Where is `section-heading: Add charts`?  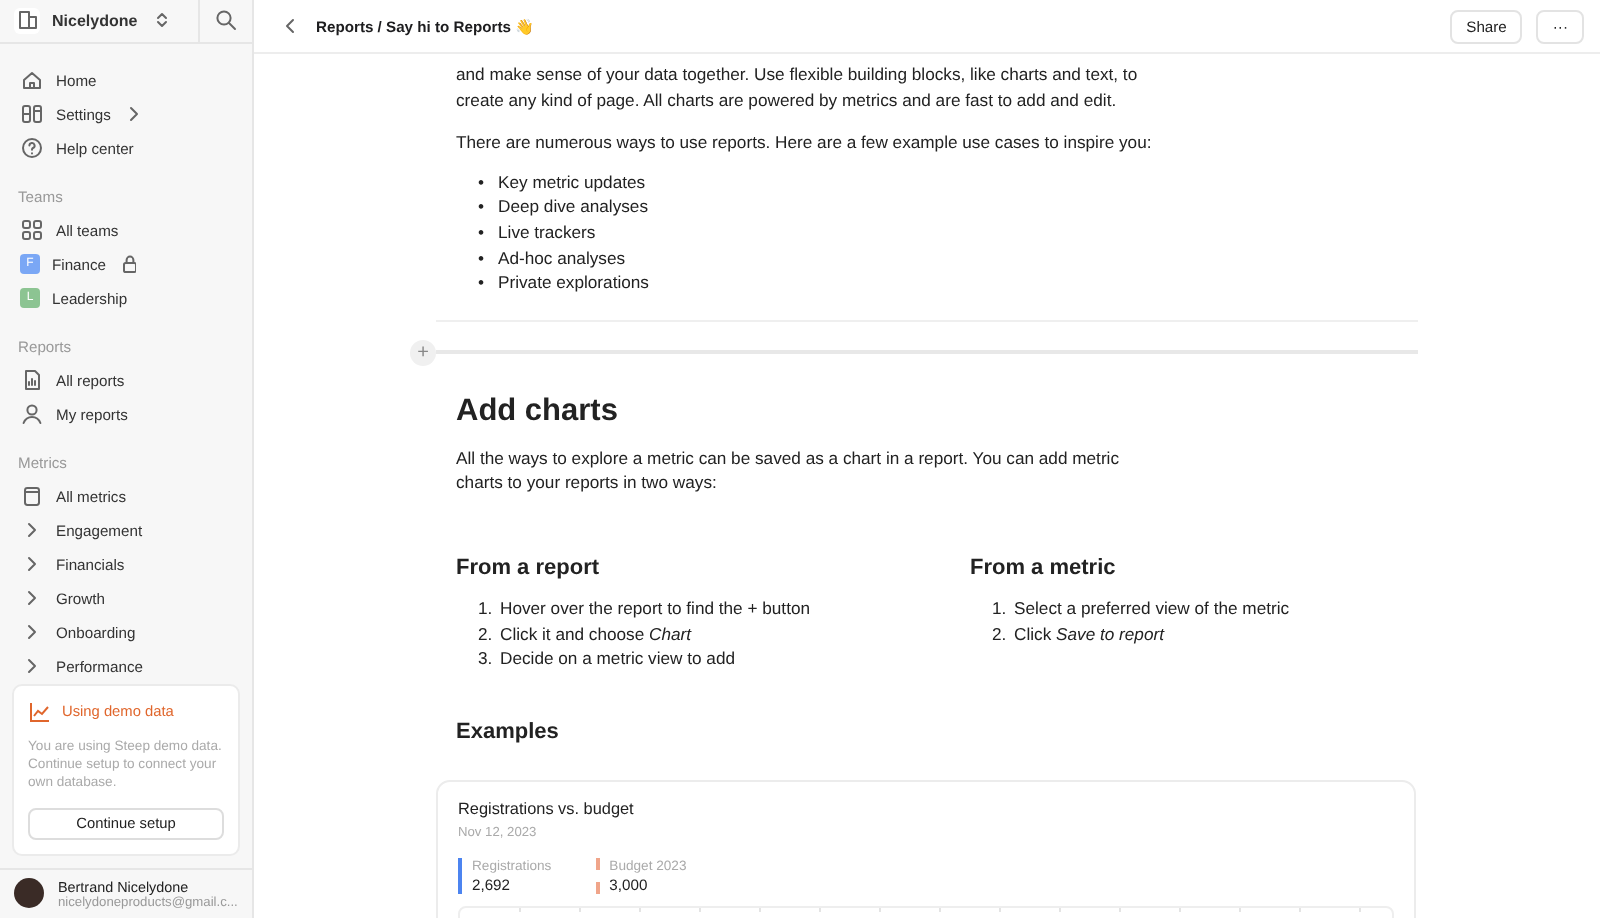 section-heading: Add charts is located at coordinates (538, 411).